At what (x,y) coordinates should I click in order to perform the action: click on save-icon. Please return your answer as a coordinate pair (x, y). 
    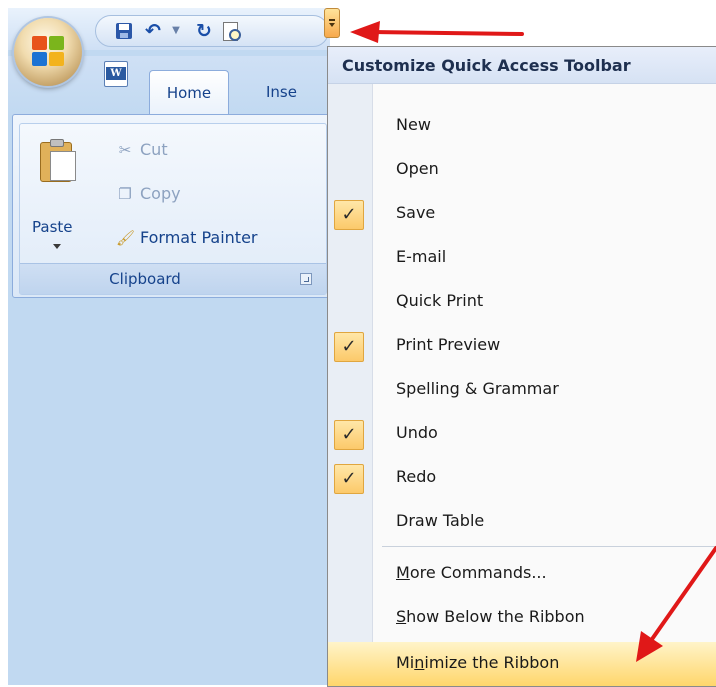
    Looking at the image, I should click on (124, 31).